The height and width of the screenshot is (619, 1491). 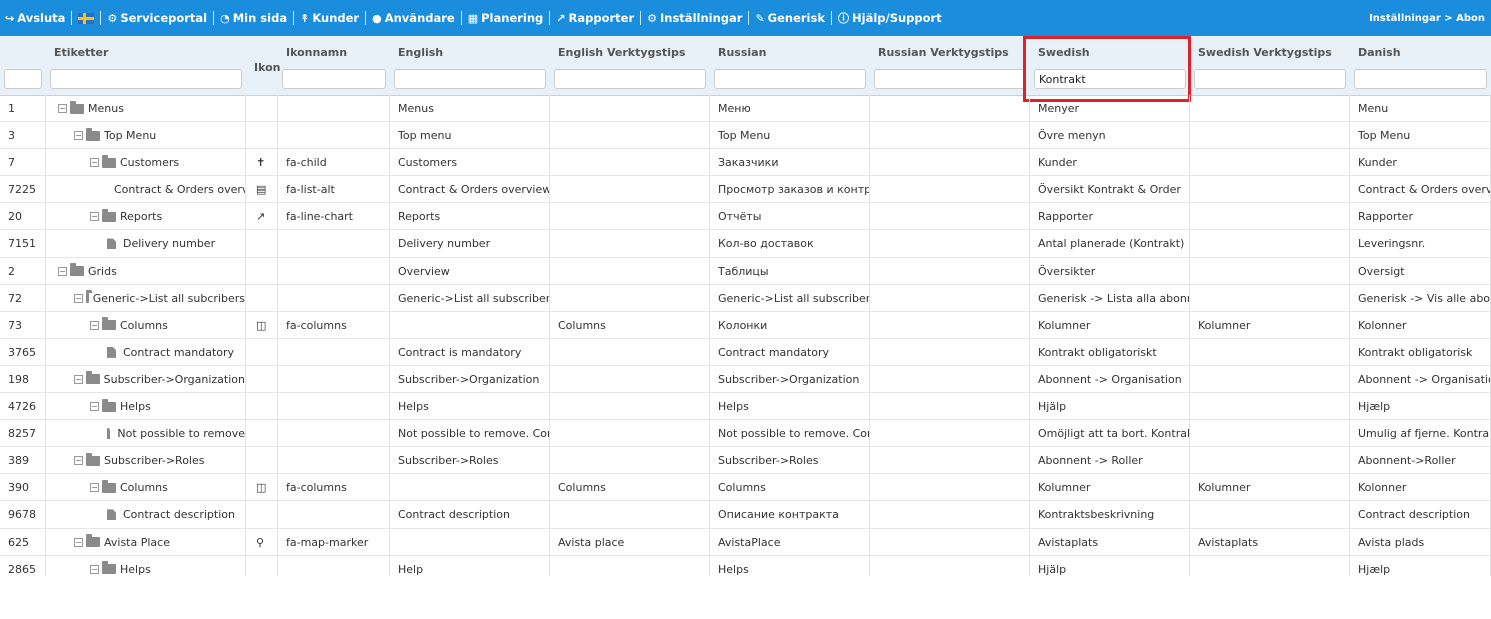 What do you see at coordinates (470, 217) in the screenshot?
I see `cell-english: Reports` at bounding box center [470, 217].